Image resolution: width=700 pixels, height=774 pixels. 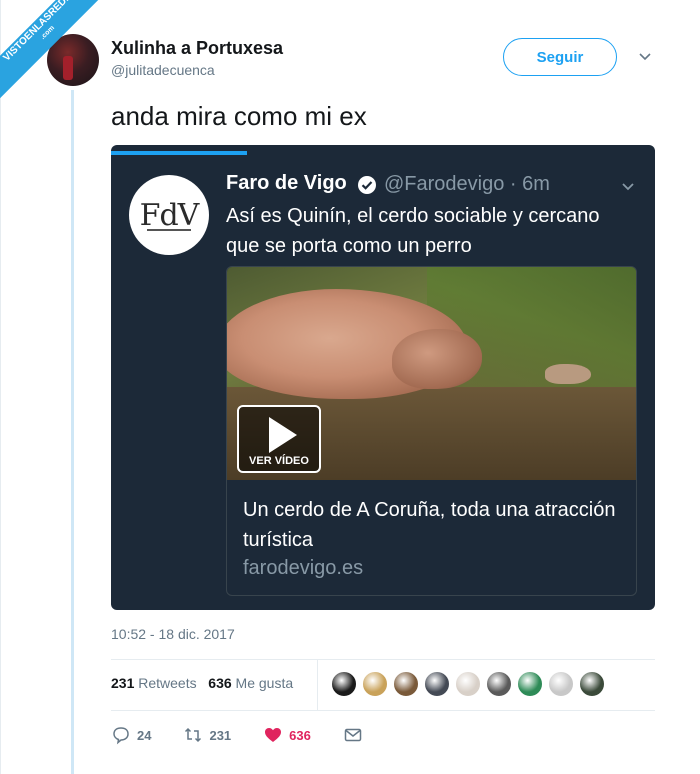 What do you see at coordinates (317, 685) in the screenshot?
I see `stats-vertical-divider` at bounding box center [317, 685].